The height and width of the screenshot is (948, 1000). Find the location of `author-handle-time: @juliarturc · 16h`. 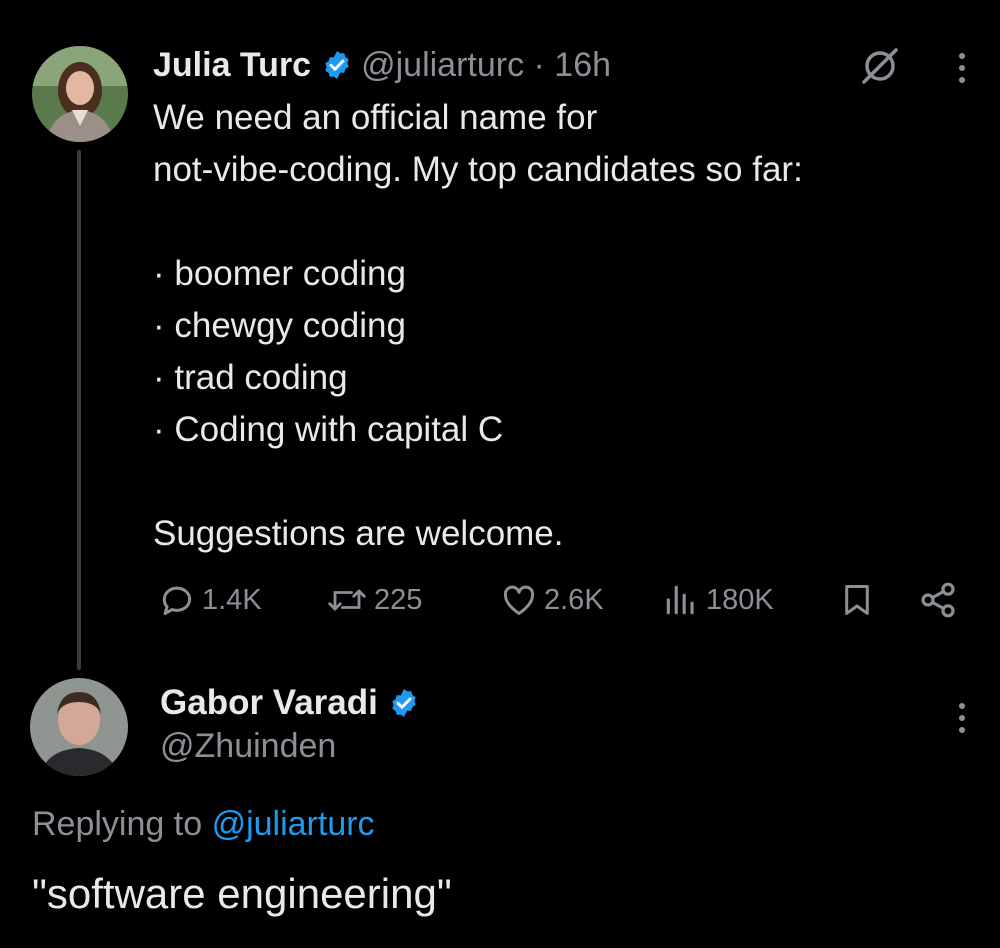

author-handle-time: @juliarturc · 16h is located at coordinates (486, 65).